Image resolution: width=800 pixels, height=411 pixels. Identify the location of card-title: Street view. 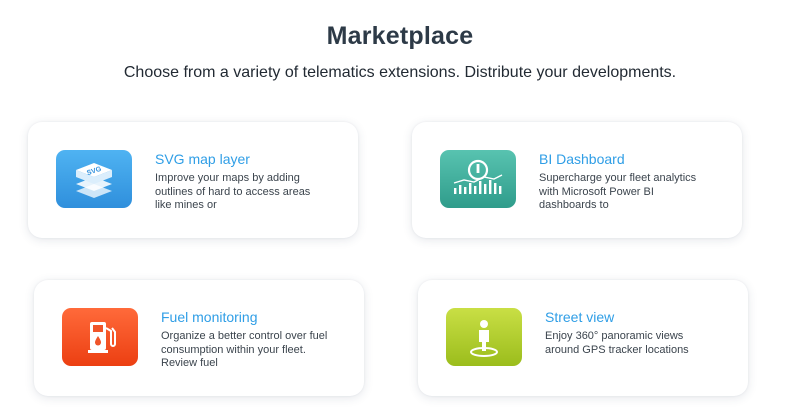
(579, 317).